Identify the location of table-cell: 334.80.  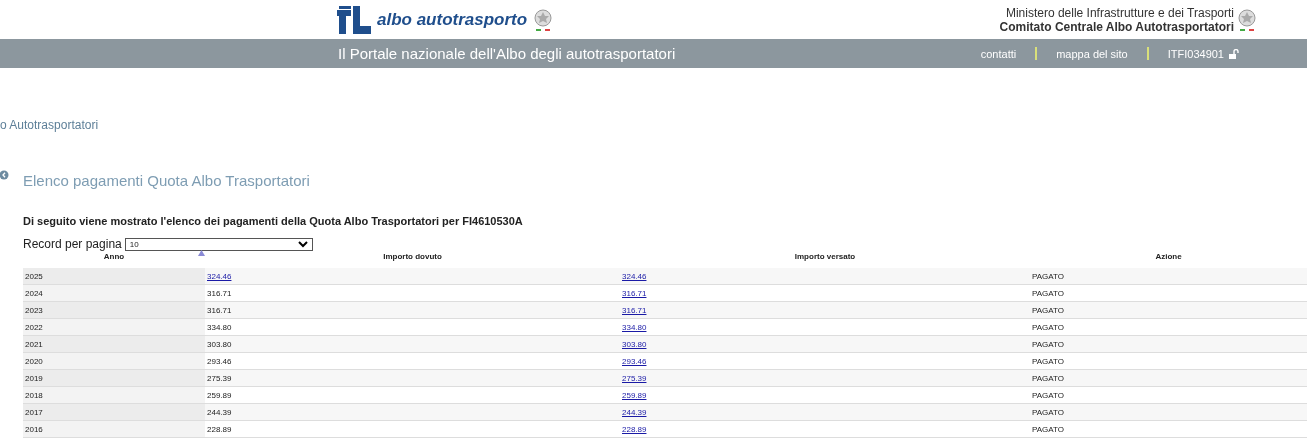
(219, 327).